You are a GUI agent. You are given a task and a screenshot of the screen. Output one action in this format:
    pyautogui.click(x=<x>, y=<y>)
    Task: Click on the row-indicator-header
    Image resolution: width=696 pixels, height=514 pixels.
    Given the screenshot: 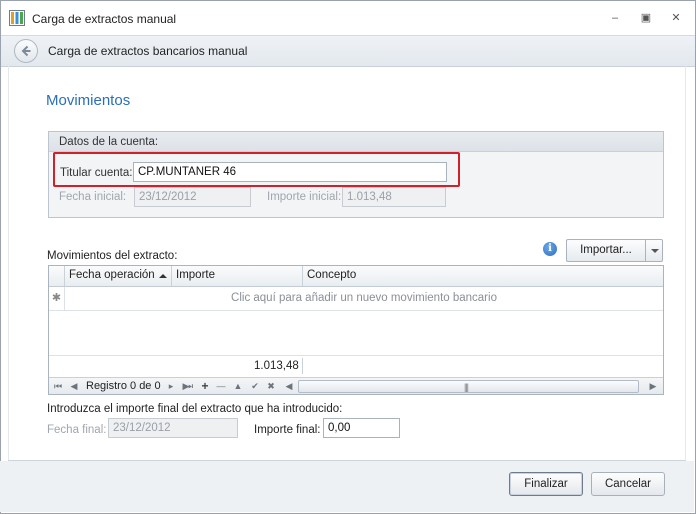 What is the action you would take?
    pyautogui.click(x=57, y=276)
    